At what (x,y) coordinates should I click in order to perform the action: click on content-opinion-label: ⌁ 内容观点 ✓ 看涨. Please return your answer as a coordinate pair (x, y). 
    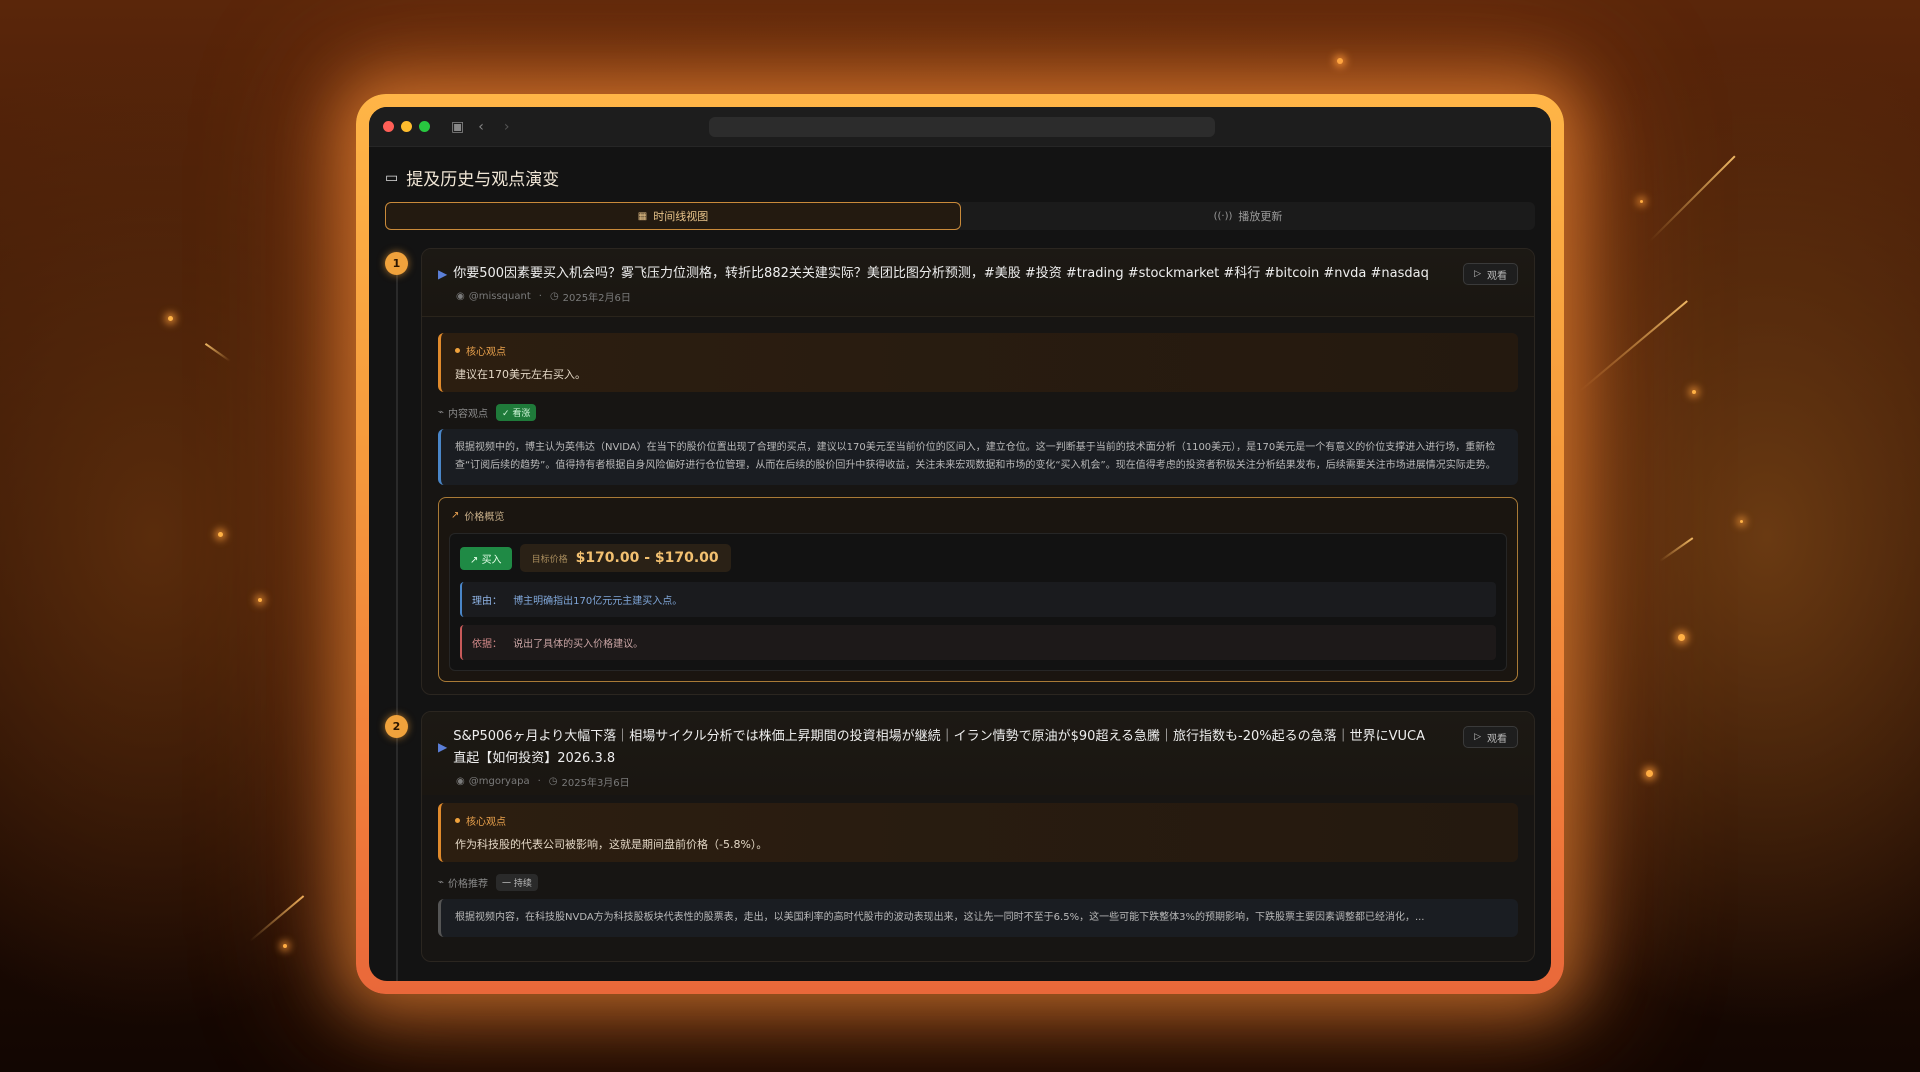
    Looking at the image, I should click on (978, 412).